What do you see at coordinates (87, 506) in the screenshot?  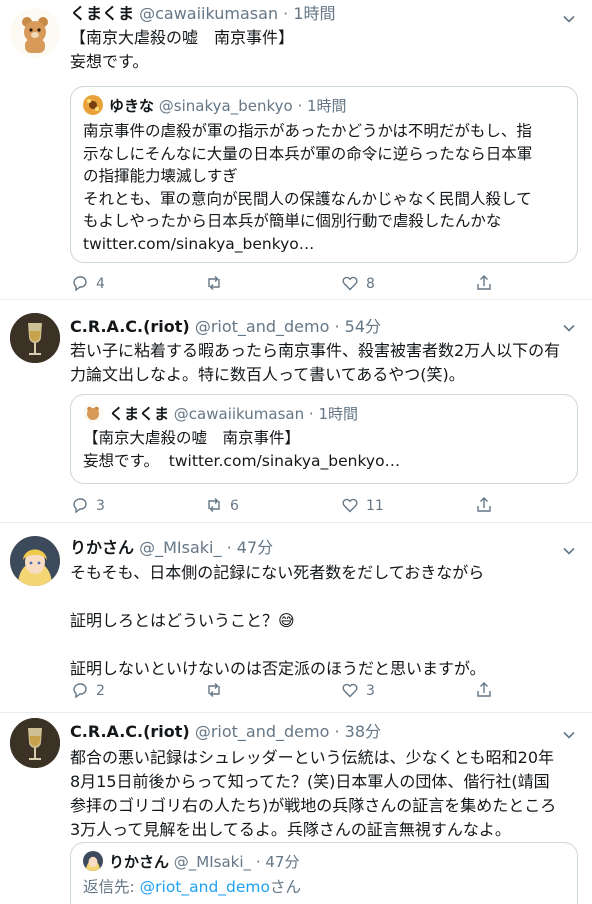 I see `reply-button: 3` at bounding box center [87, 506].